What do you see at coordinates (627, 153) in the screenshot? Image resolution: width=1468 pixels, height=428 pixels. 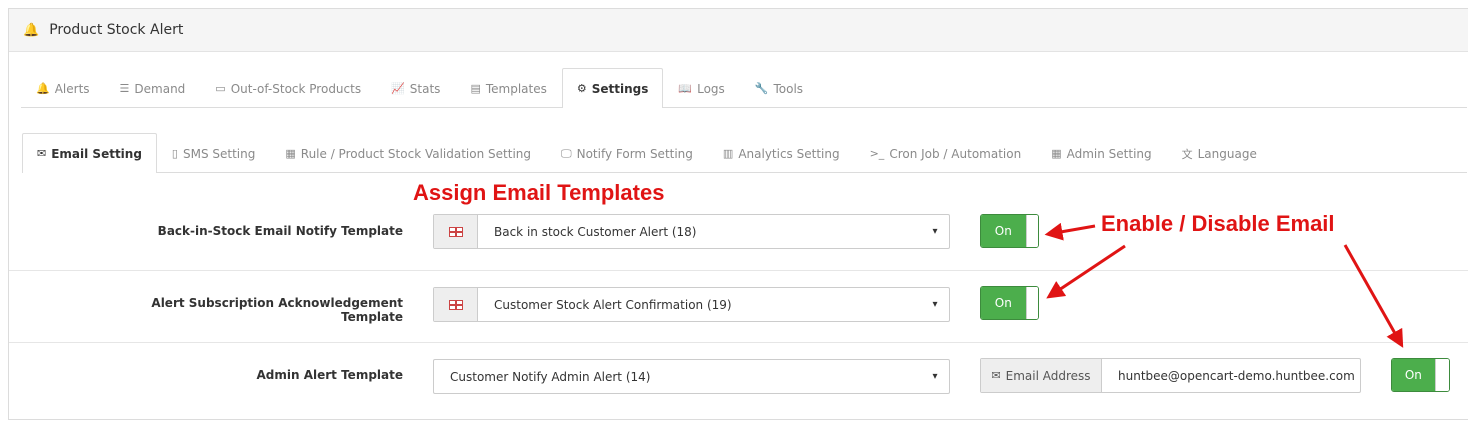 I see `tab-notify-form-setting: 🖵 Notify Form Setting` at bounding box center [627, 153].